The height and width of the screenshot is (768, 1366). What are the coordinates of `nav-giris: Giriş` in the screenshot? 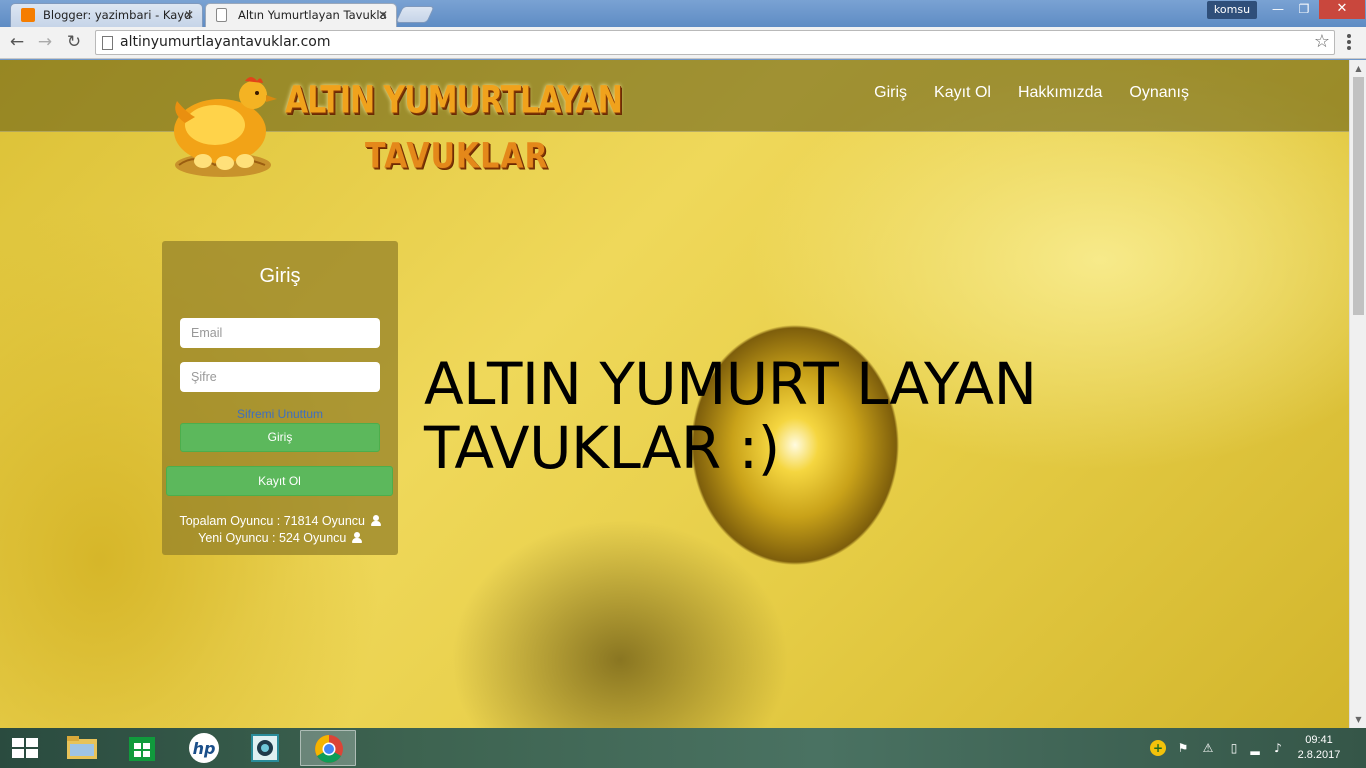 It's located at (890, 93).